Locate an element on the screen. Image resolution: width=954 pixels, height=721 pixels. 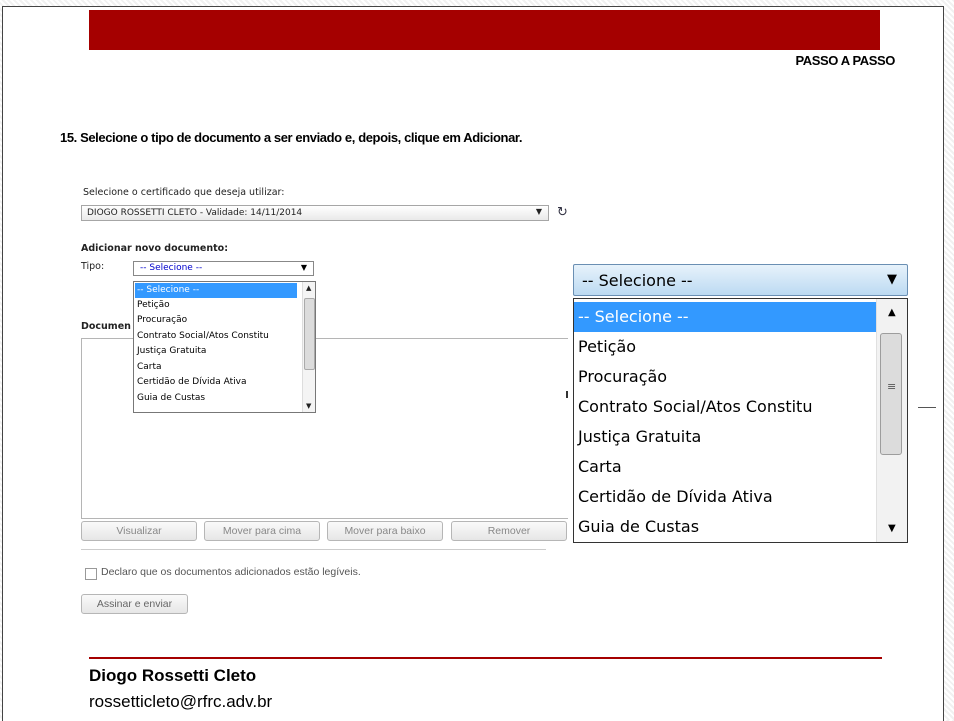
tipo-option-peticao: Petição is located at coordinates (216, 305).